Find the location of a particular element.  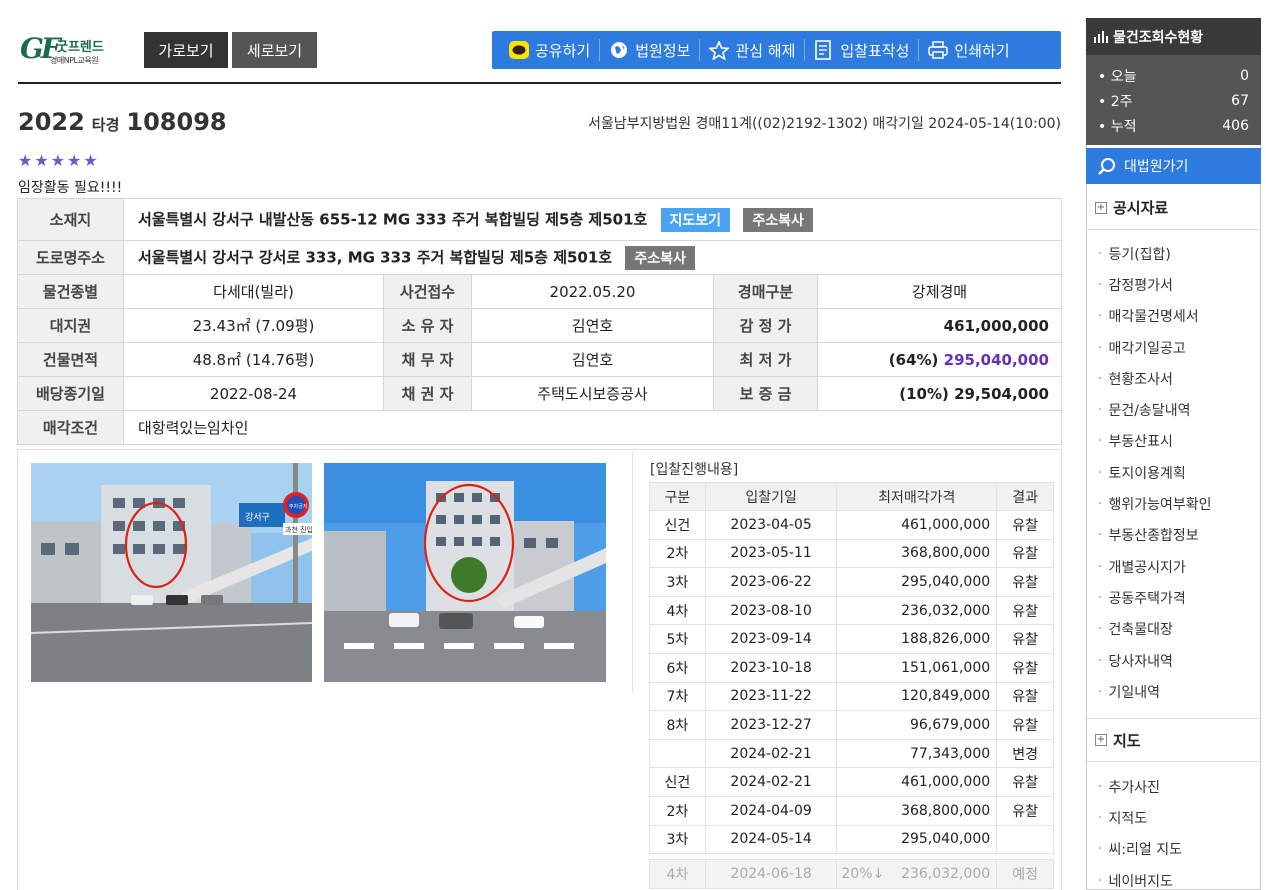

sidebar-item: 현황조사서 is located at coordinates (1155, 378).